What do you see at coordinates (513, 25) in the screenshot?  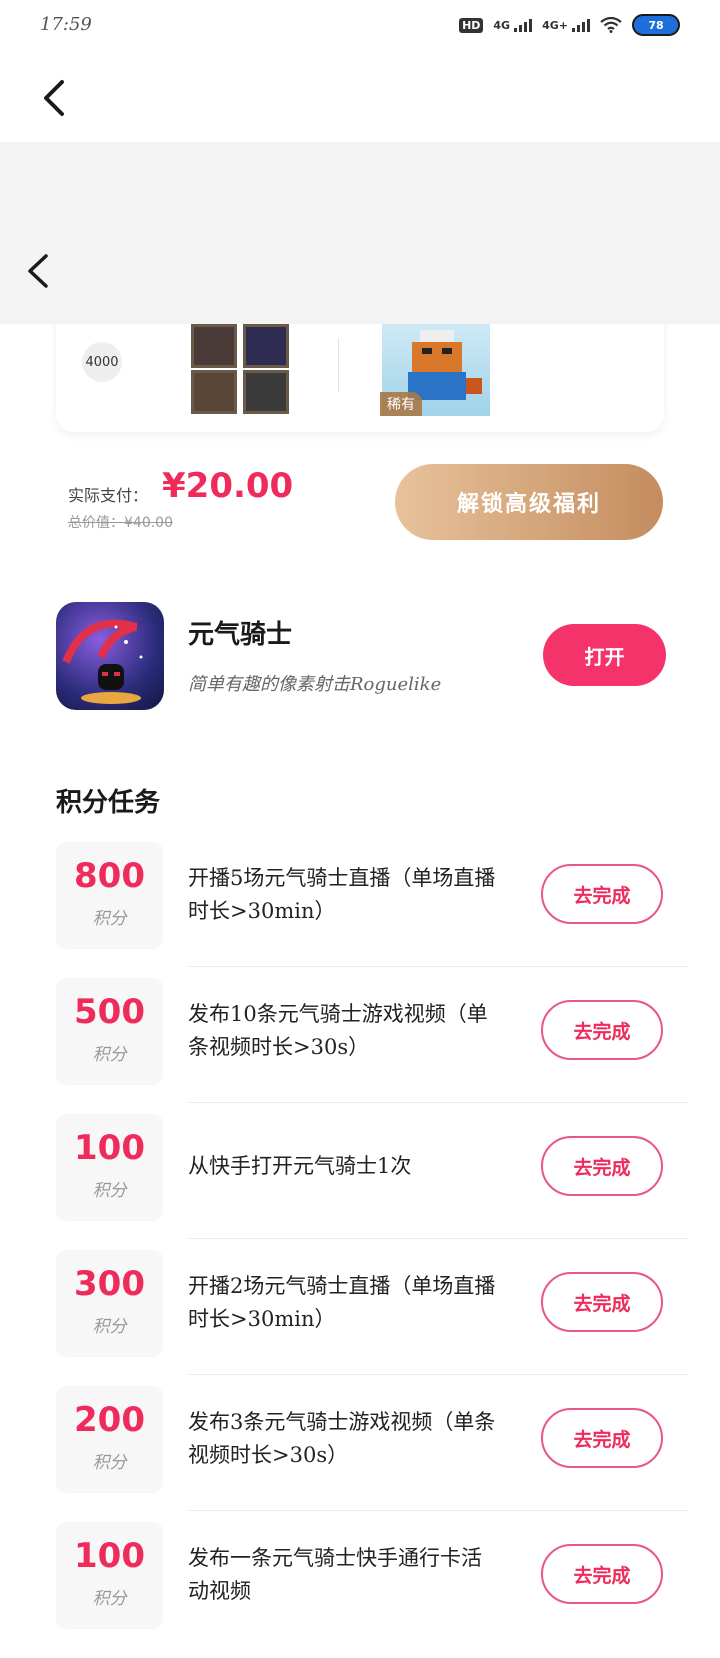 I see `signal-icon: 4G` at bounding box center [513, 25].